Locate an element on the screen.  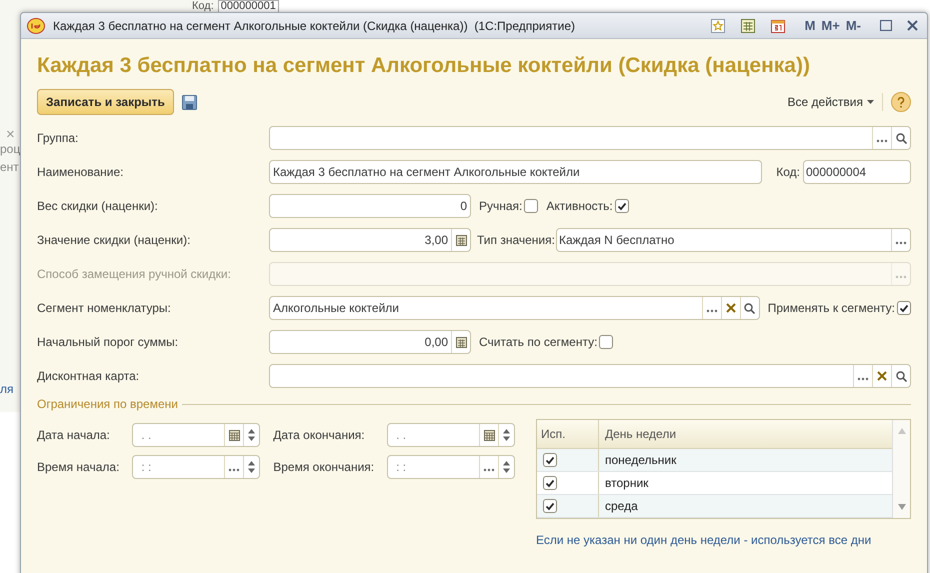
help-button is located at coordinates (901, 102).